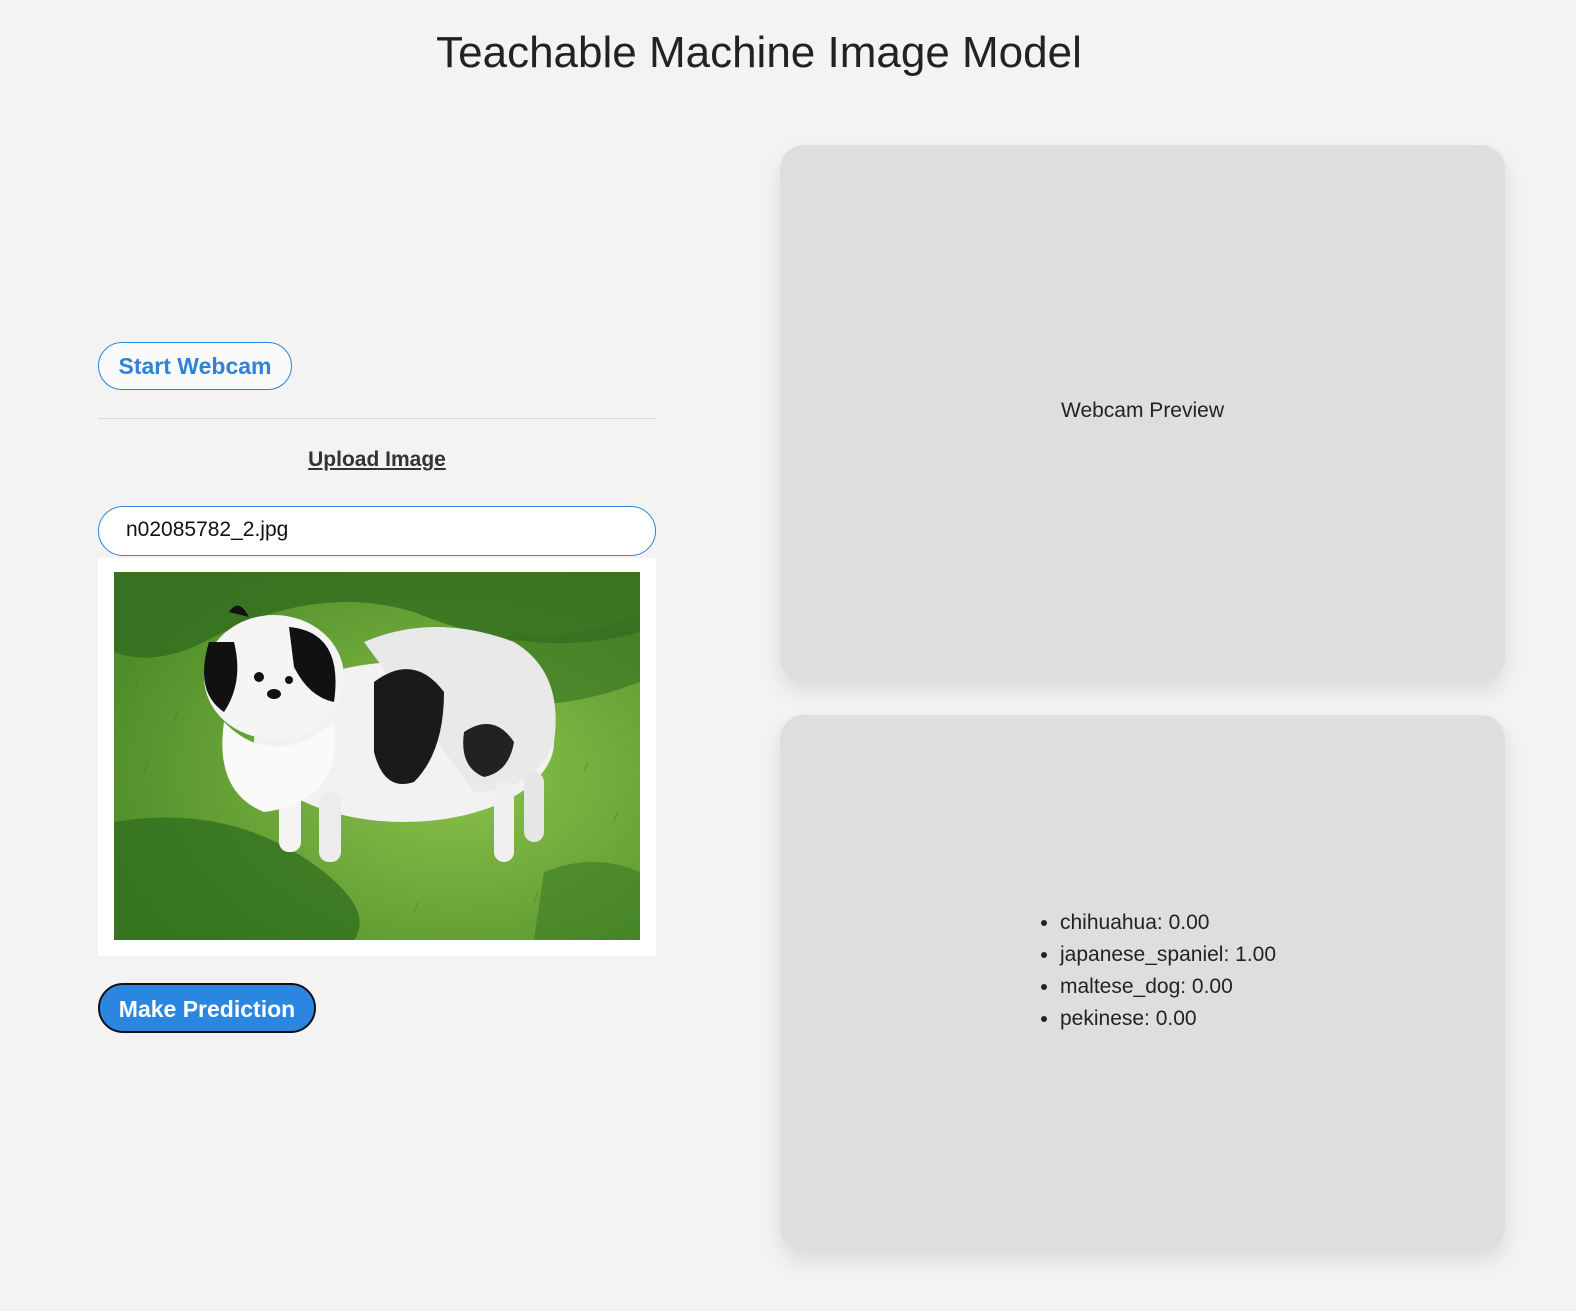 The width and height of the screenshot is (1576, 1311). Describe the element at coordinates (1168, 955) in the screenshot. I see `list-item: japanese_spaniel: 1.00` at that location.